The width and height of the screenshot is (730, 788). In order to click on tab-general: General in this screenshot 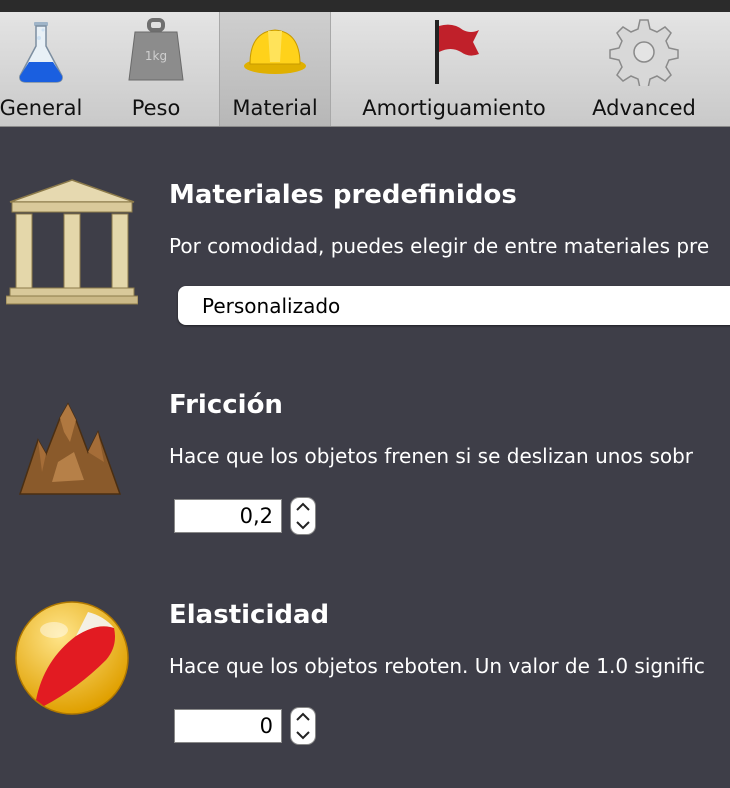, I will do `click(43, 69)`.